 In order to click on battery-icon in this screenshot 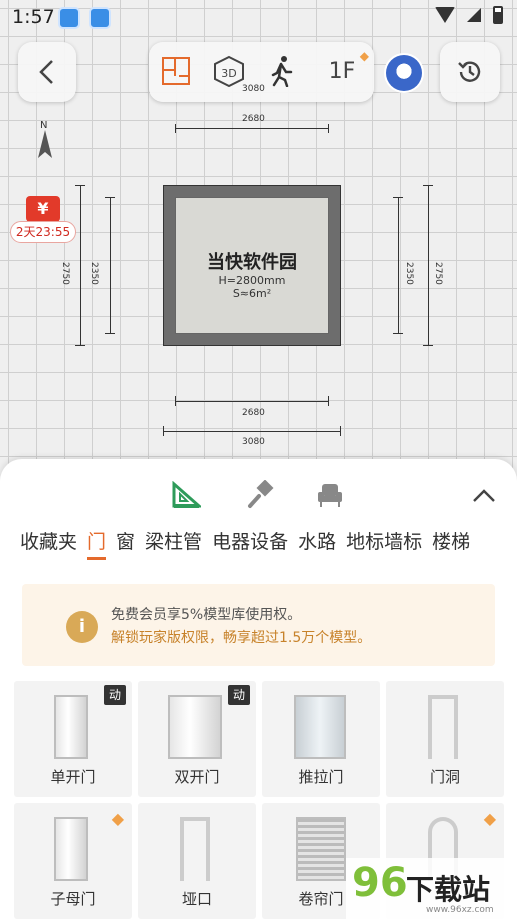, I will do `click(498, 15)`.